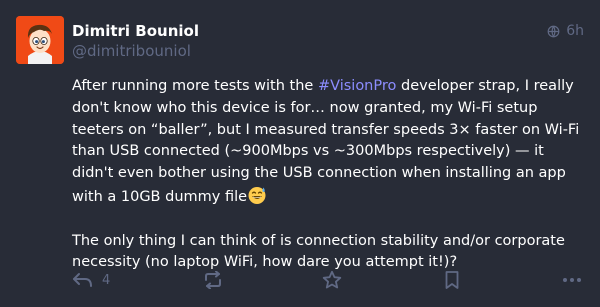 This screenshot has height=307, width=600. Describe the element at coordinates (553, 31) in the screenshot. I see `globe-icon` at that location.